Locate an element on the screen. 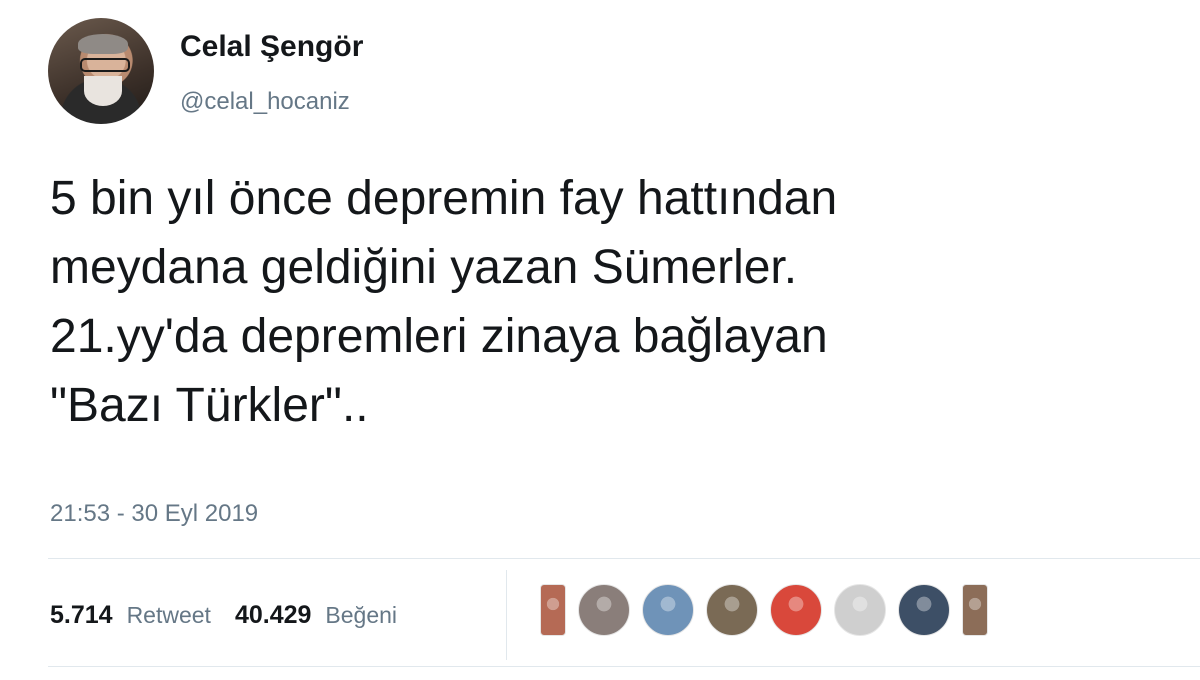  like-label: Beğeni is located at coordinates (361, 615).